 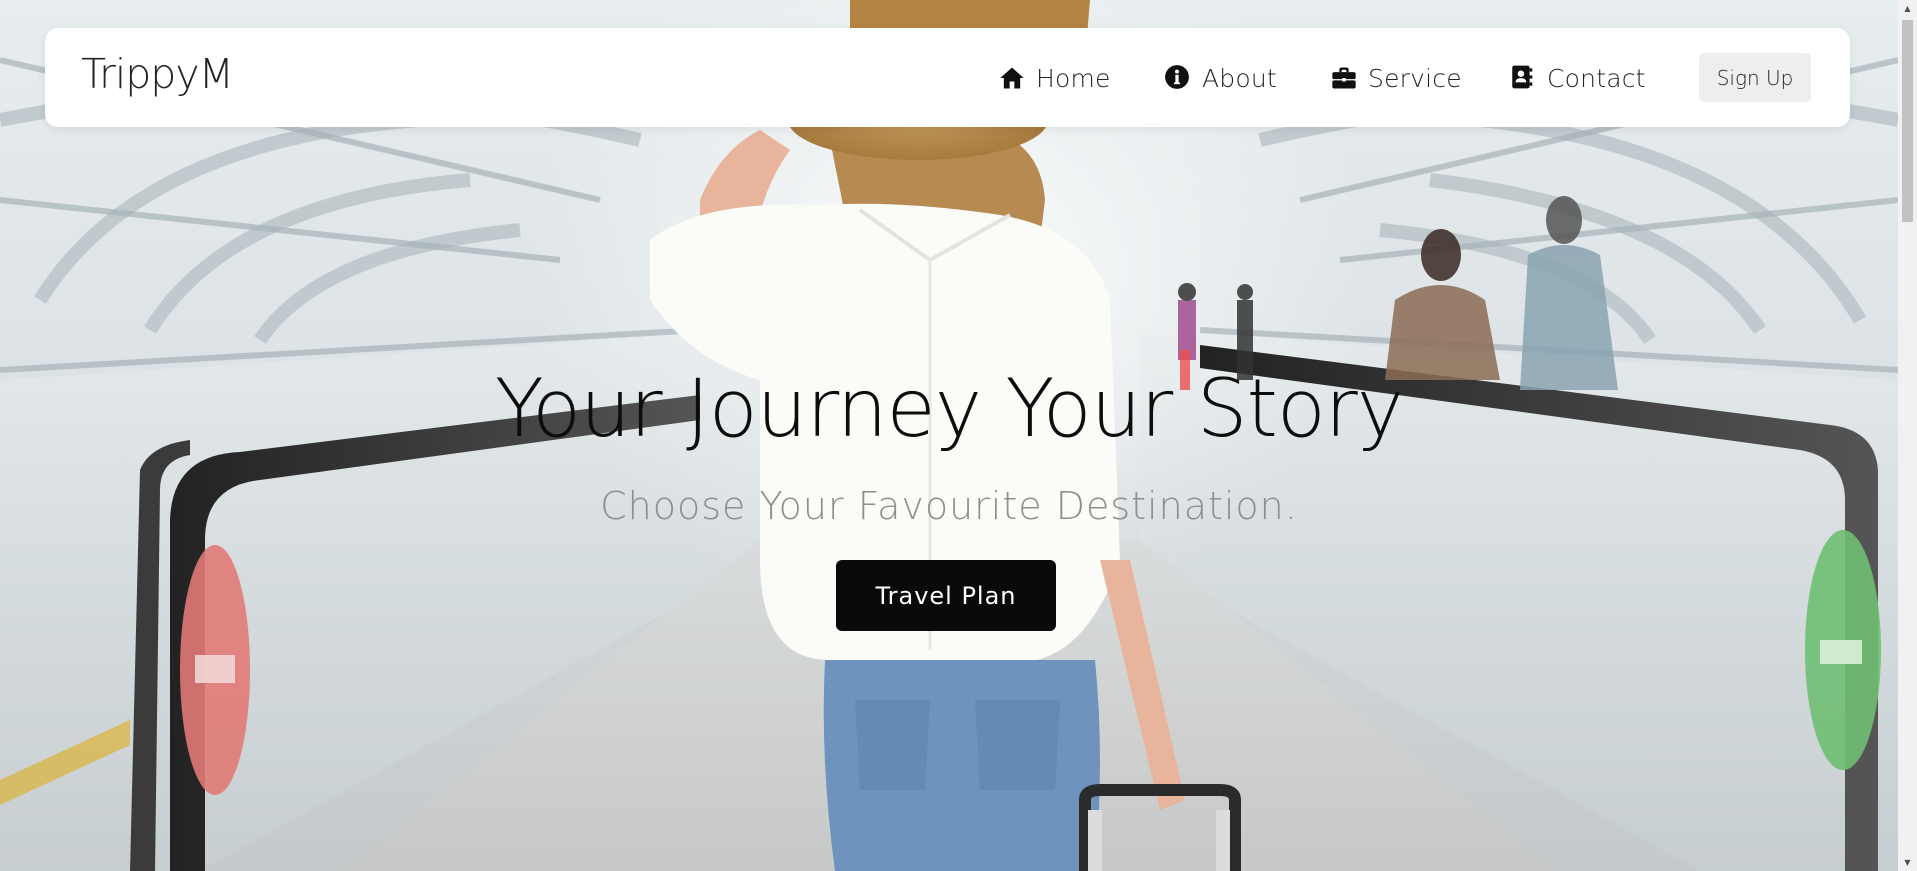 What do you see at coordinates (949, 506) in the screenshot?
I see `hero-subheadline: Choose Your Favourite Destination.` at bounding box center [949, 506].